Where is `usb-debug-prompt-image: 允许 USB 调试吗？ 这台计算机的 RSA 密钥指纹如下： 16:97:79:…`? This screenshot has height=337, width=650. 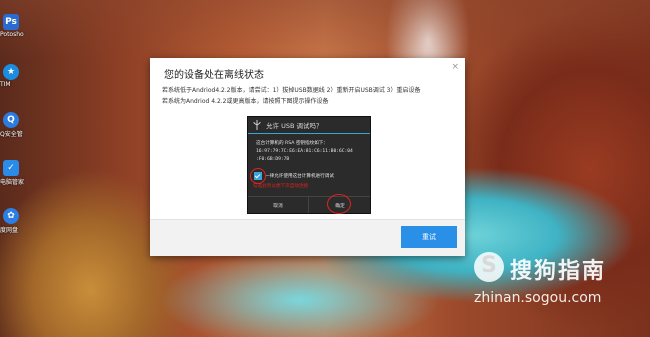 usb-debug-prompt-image: 允许 USB 调试吗？ 这台计算机的 RSA 密钥指纹如下： 16:97:79:… is located at coordinates (309, 165).